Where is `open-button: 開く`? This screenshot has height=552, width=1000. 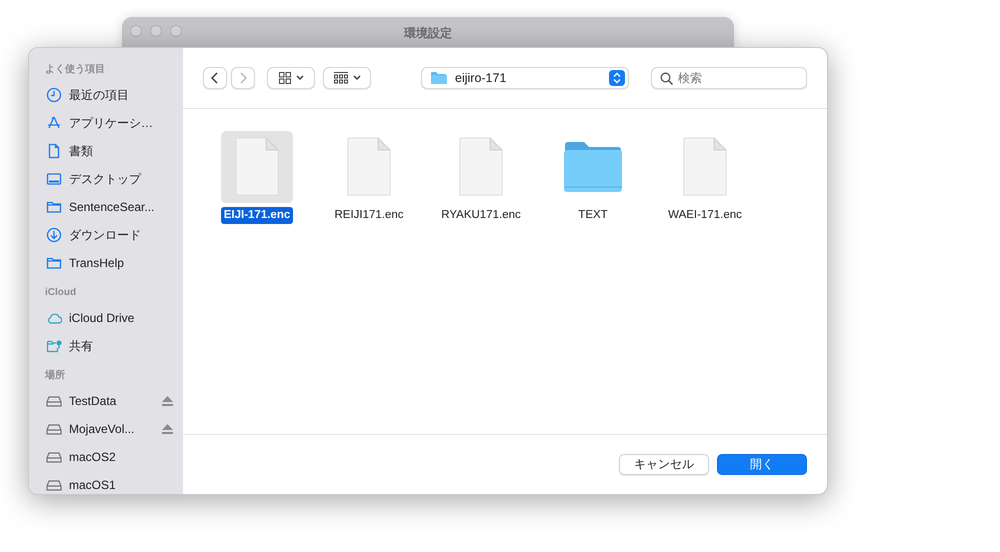
open-button: 開く is located at coordinates (762, 464).